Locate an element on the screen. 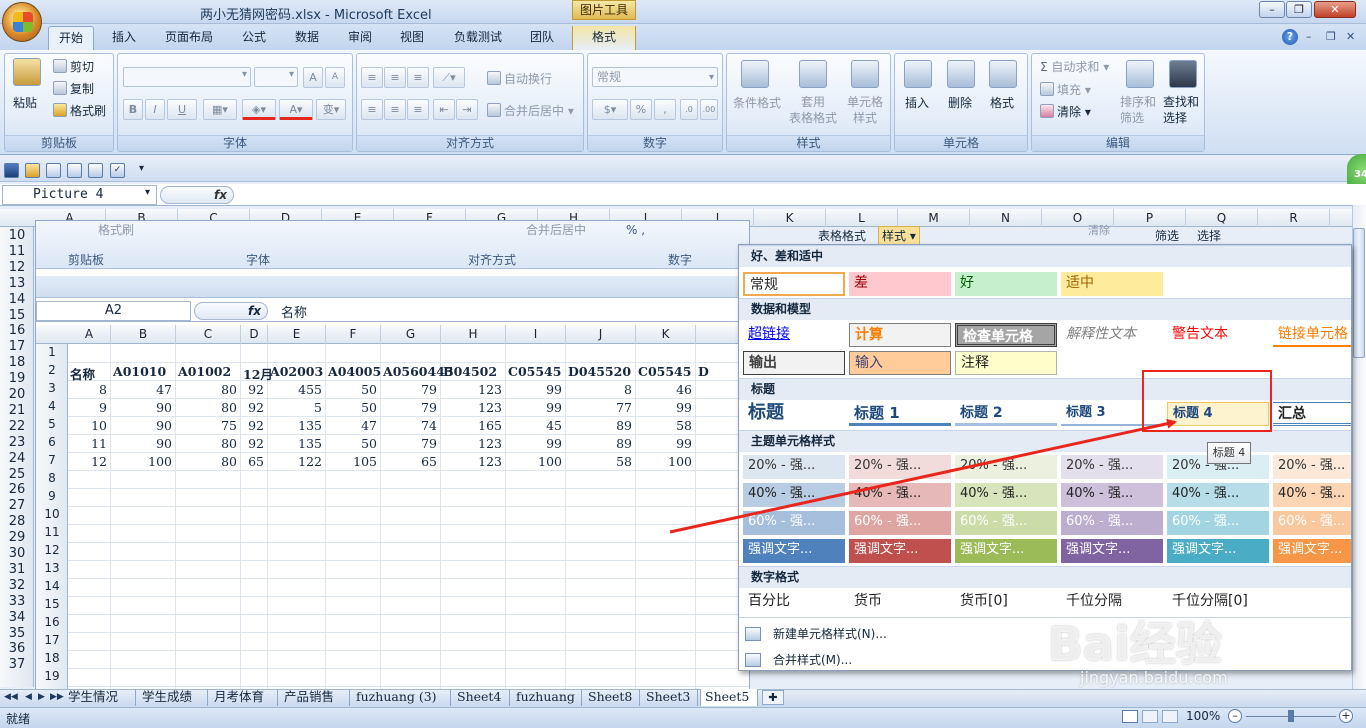  column-header: N is located at coordinates (1006, 218).